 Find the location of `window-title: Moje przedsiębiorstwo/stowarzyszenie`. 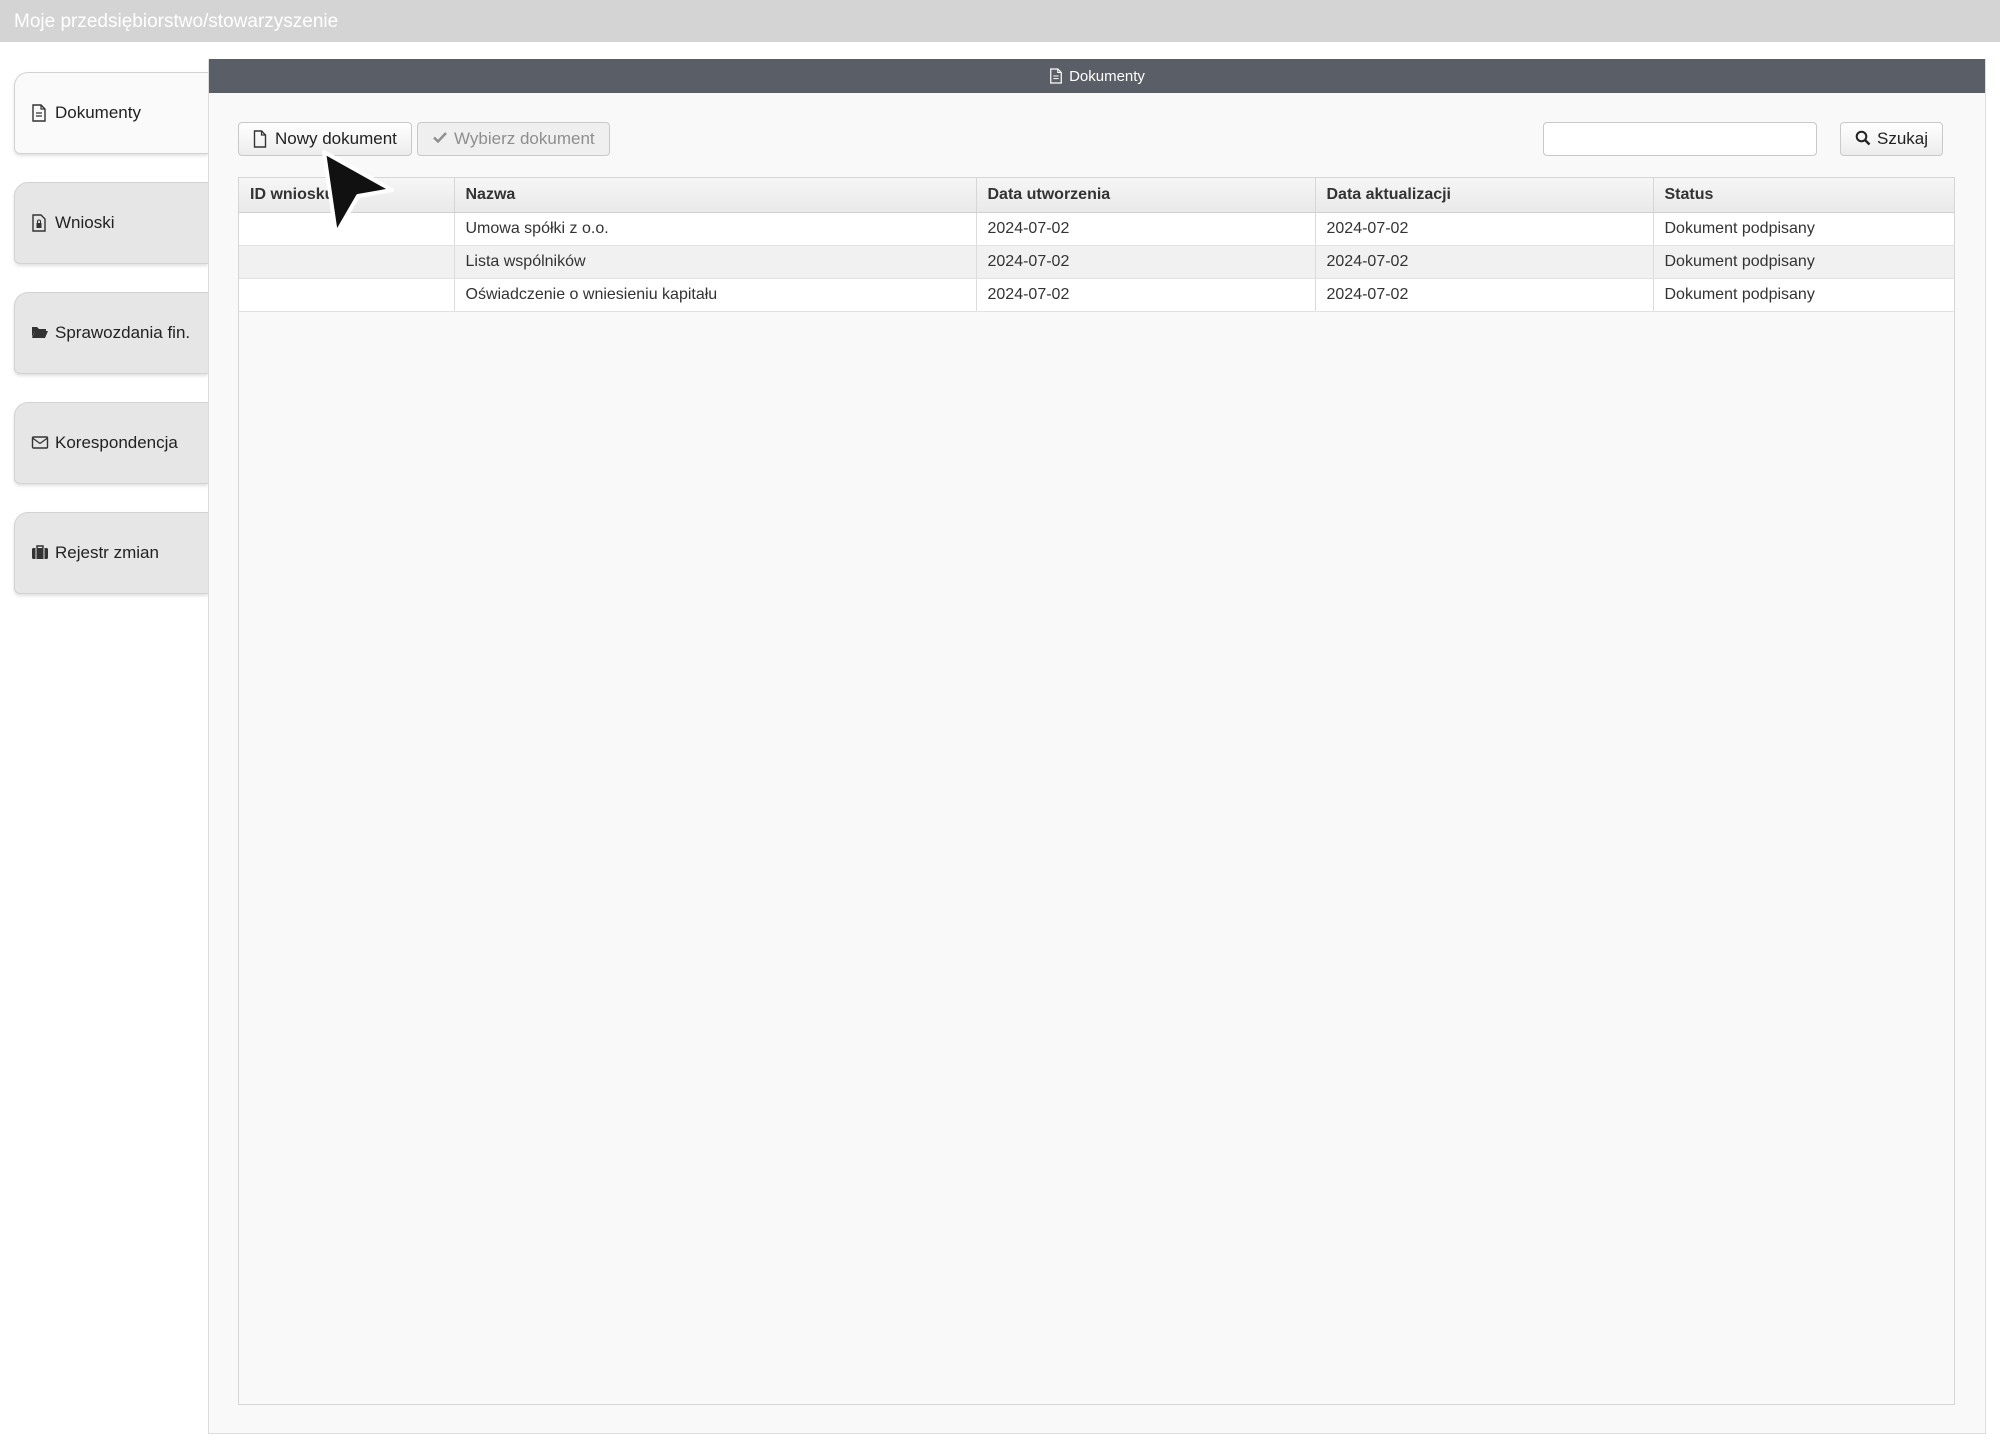

window-title: Moje przedsiębiorstwo/stowarzyszenie is located at coordinates (176, 21).